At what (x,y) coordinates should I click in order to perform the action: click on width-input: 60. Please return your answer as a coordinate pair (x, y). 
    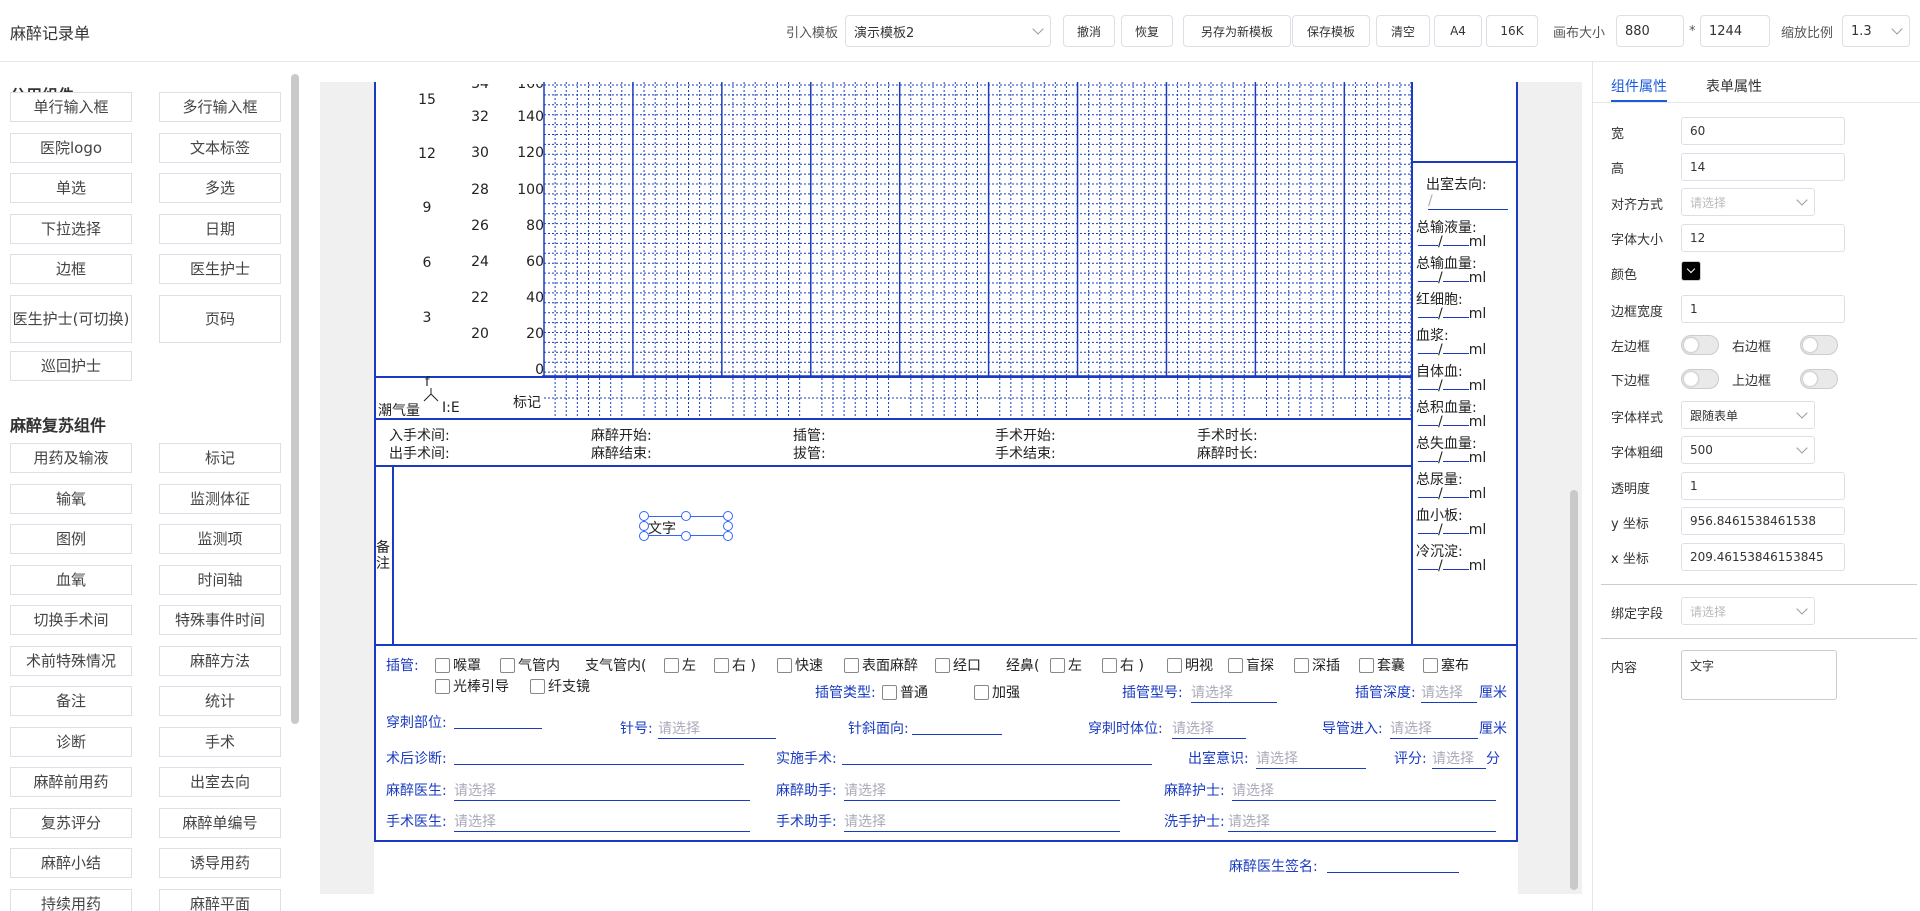
    Looking at the image, I should click on (1763, 131).